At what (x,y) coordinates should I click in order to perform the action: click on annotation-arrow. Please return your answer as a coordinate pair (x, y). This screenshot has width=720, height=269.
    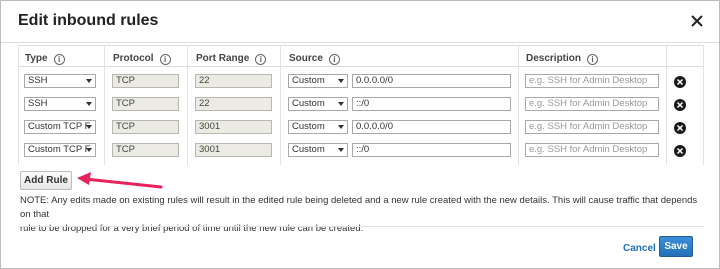
    Looking at the image, I should click on (120, 180).